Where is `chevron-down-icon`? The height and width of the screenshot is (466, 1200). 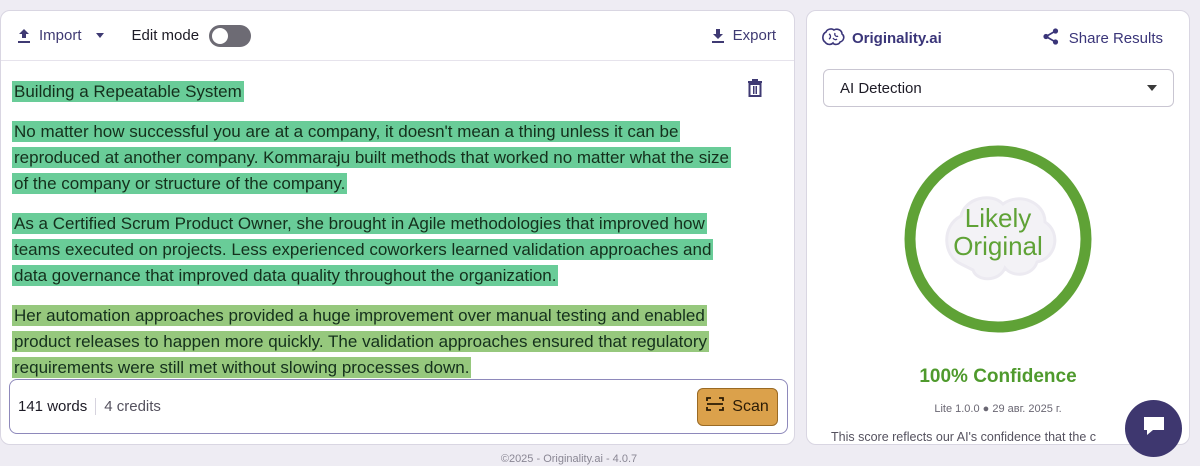 chevron-down-icon is located at coordinates (99, 35).